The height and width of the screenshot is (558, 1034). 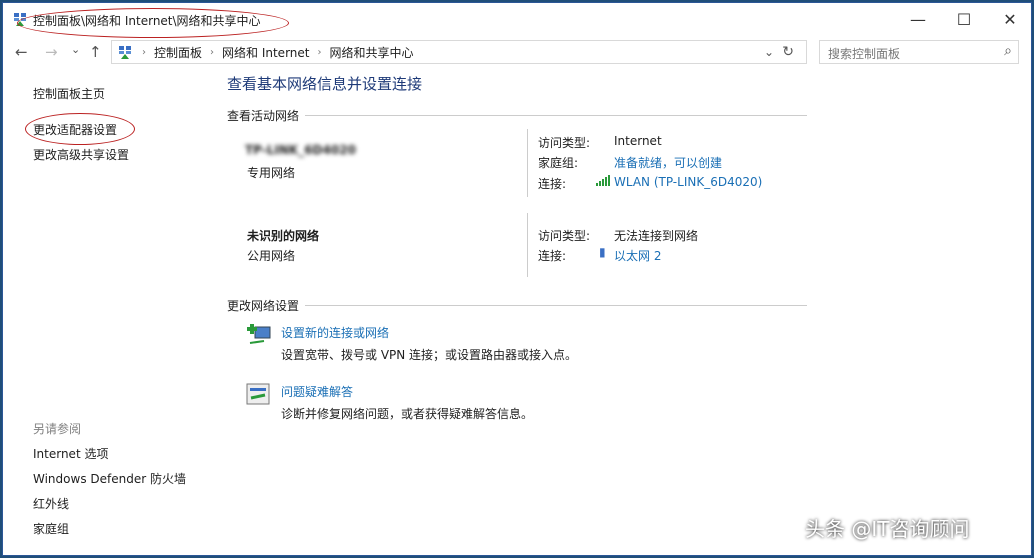 What do you see at coordinates (258, 394) in the screenshot?
I see `troubleshoot-icon` at bounding box center [258, 394].